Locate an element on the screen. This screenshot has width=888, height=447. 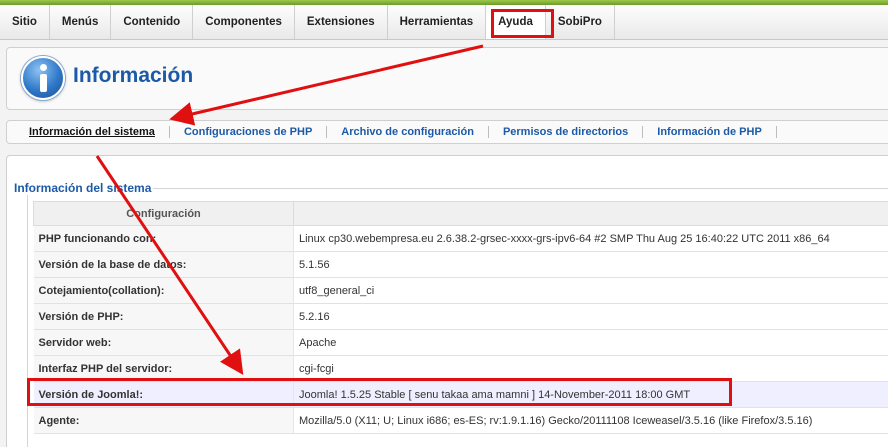
row-value: Apache is located at coordinates (590, 342).